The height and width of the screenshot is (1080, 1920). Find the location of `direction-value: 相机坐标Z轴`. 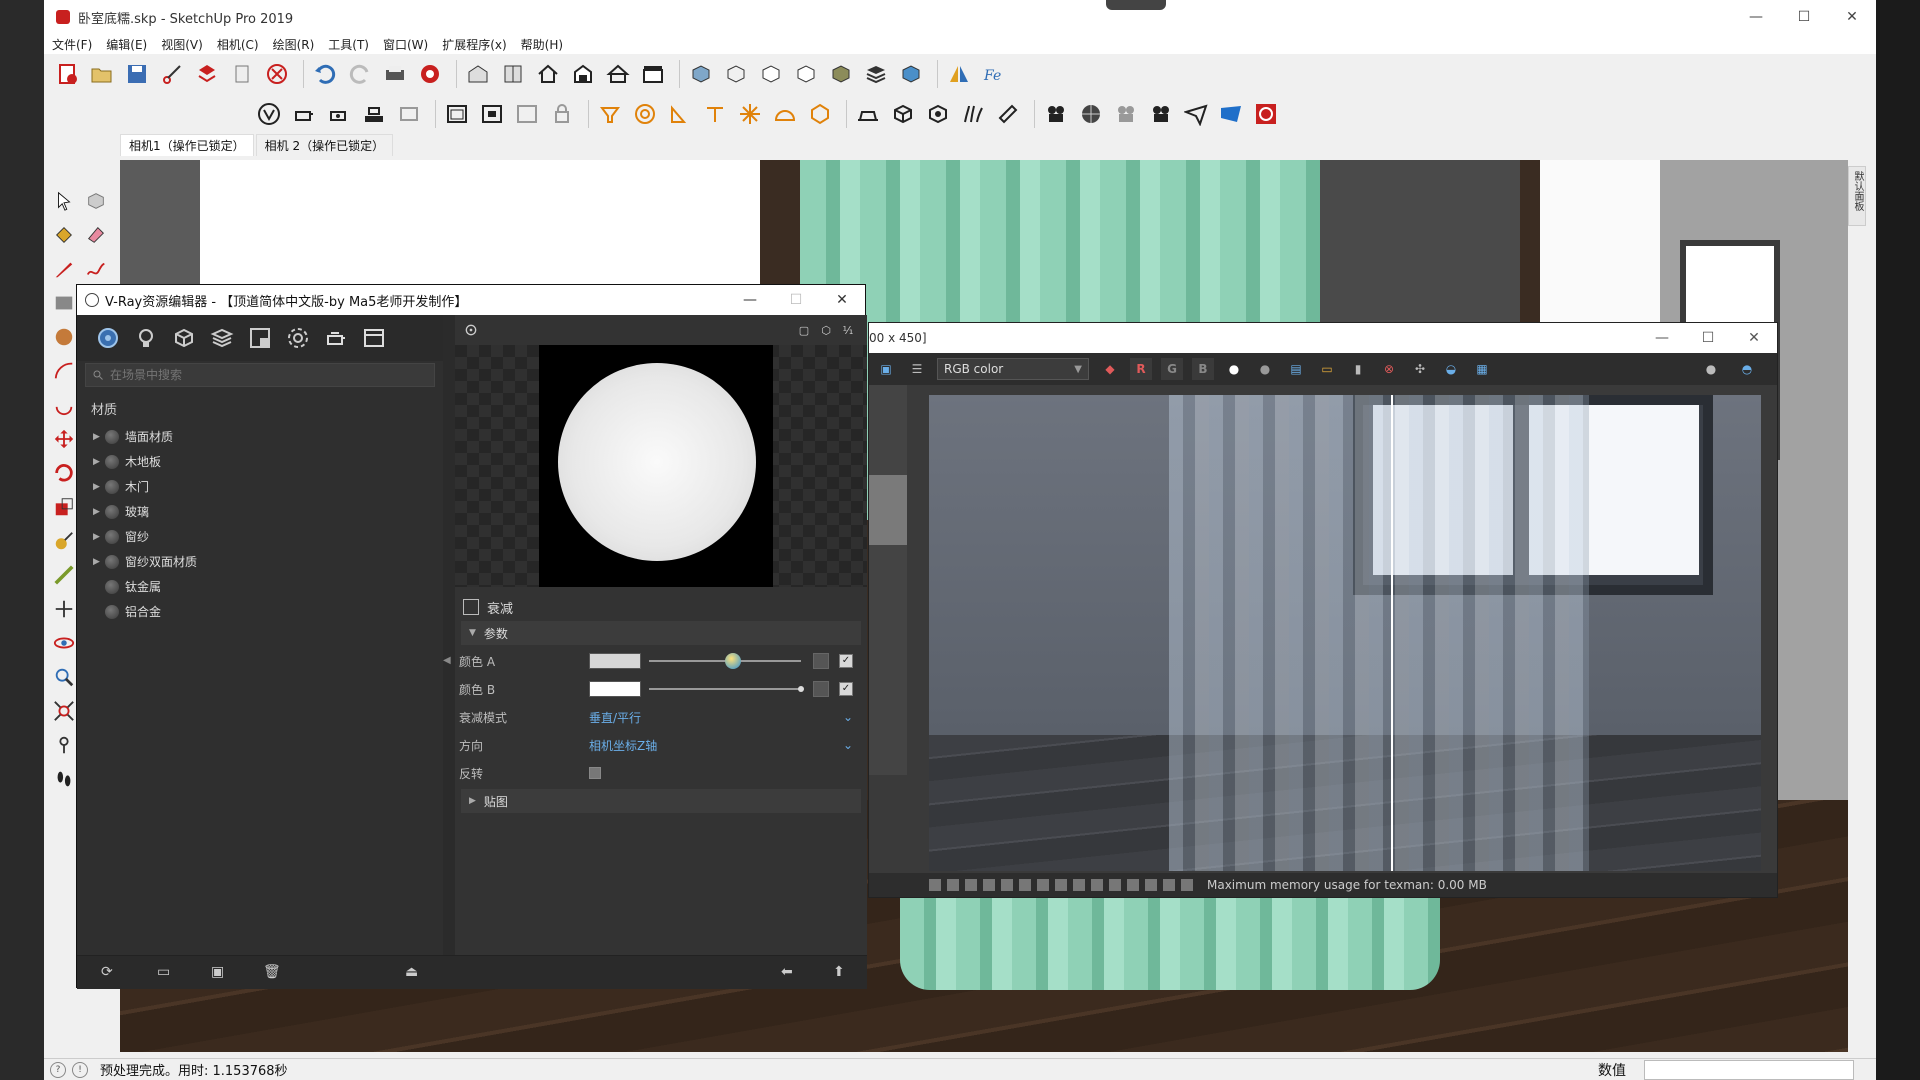

direction-value: 相机坐标Z轴 is located at coordinates (623, 745).